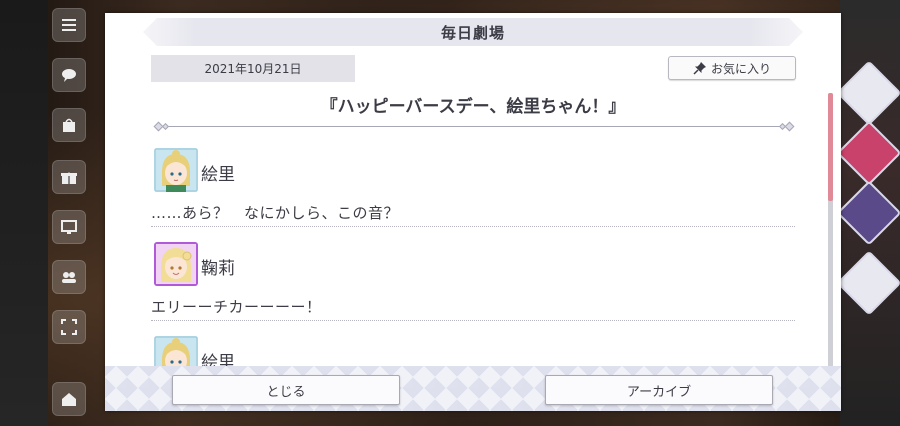  I want to click on speaker-name: 鞠莉, so click(218, 269).